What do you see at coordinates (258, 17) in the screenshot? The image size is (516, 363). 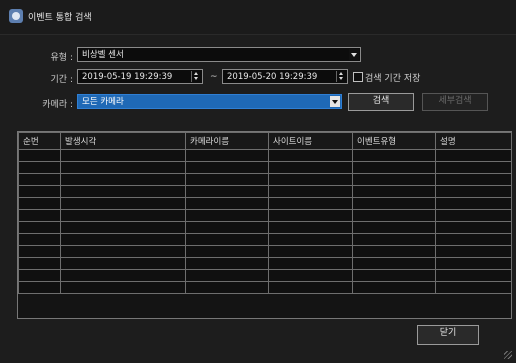 I see `title-bar: 이벤트 통합 검색` at bounding box center [258, 17].